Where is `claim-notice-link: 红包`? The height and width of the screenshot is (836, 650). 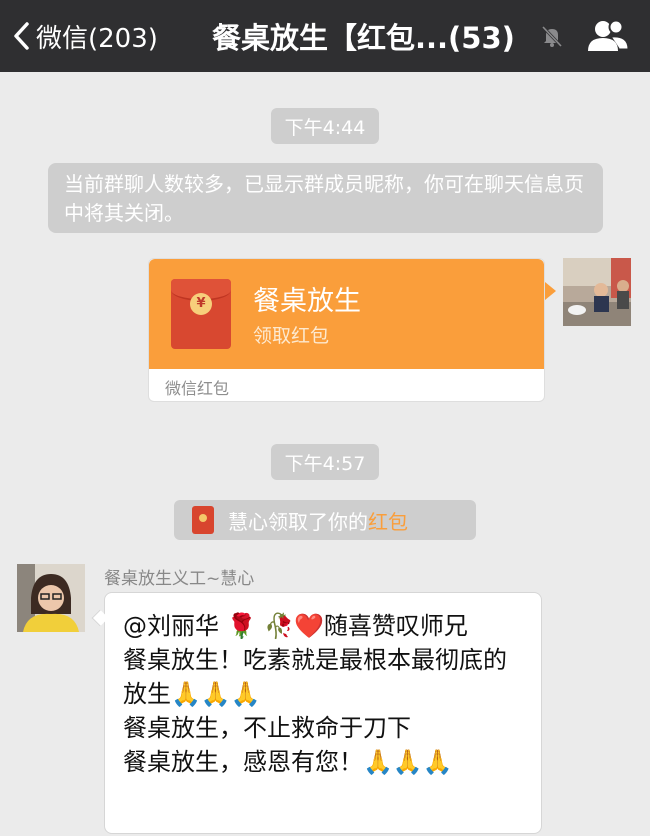 claim-notice-link: 红包 is located at coordinates (388, 520).